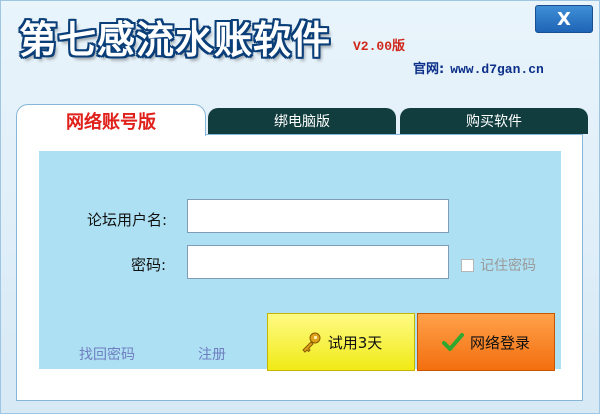  I want to click on close-icon: X, so click(564, 19).